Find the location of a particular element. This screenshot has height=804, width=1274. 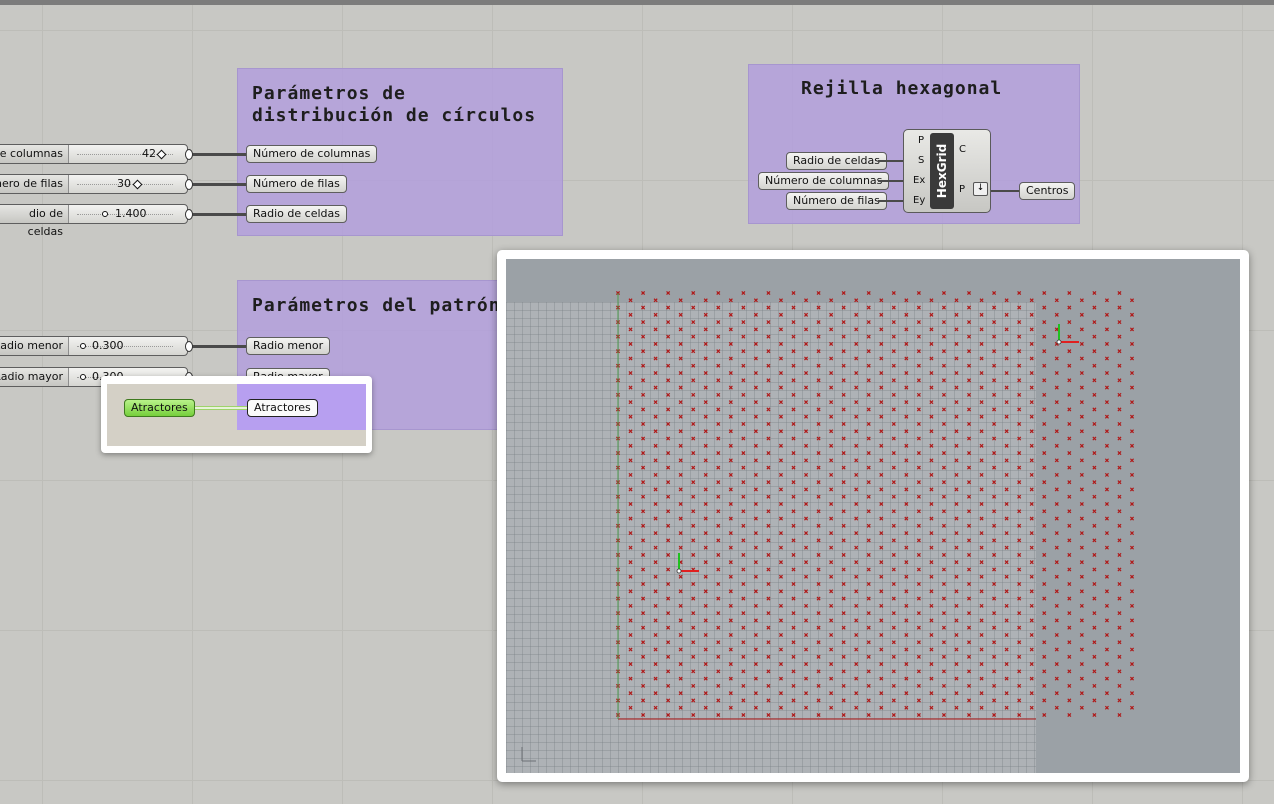

hexgrid-output-centros: Centros is located at coordinates (1047, 191).